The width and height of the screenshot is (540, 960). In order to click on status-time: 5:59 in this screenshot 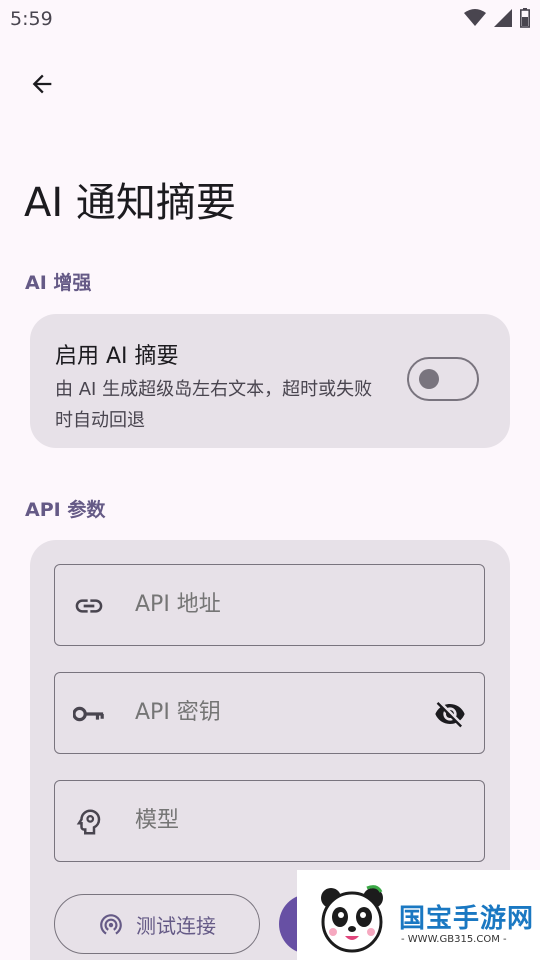, I will do `click(31, 19)`.